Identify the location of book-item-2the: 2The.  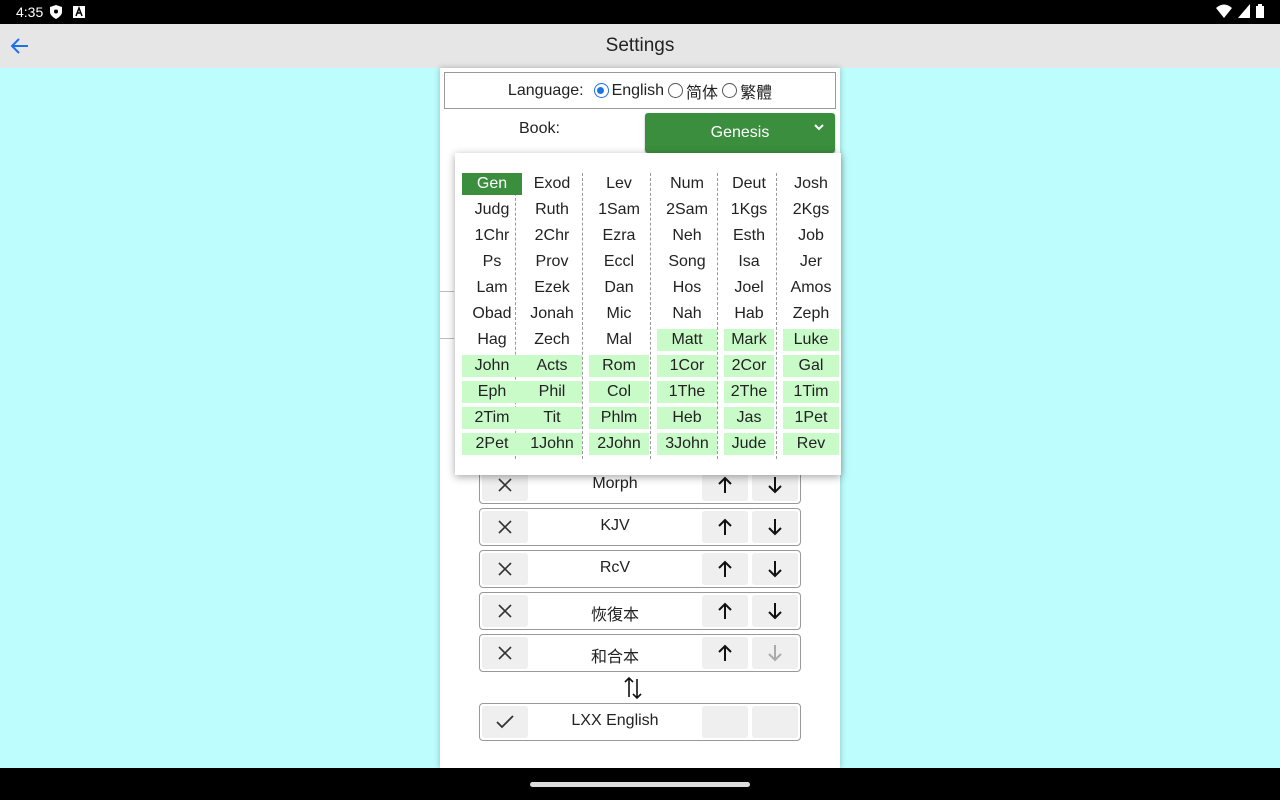
(749, 392).